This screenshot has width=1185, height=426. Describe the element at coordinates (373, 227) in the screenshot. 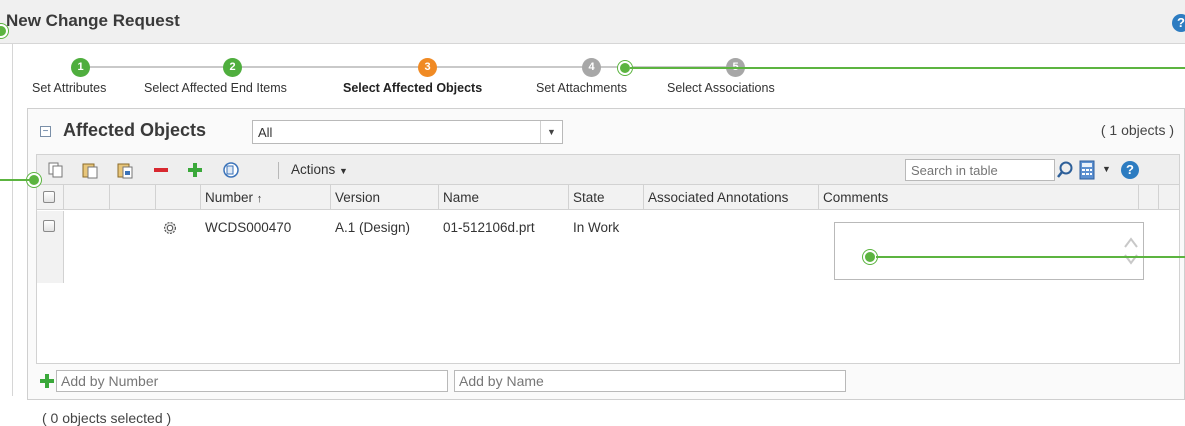

I see `cell-version: A.1 (Design)` at that location.